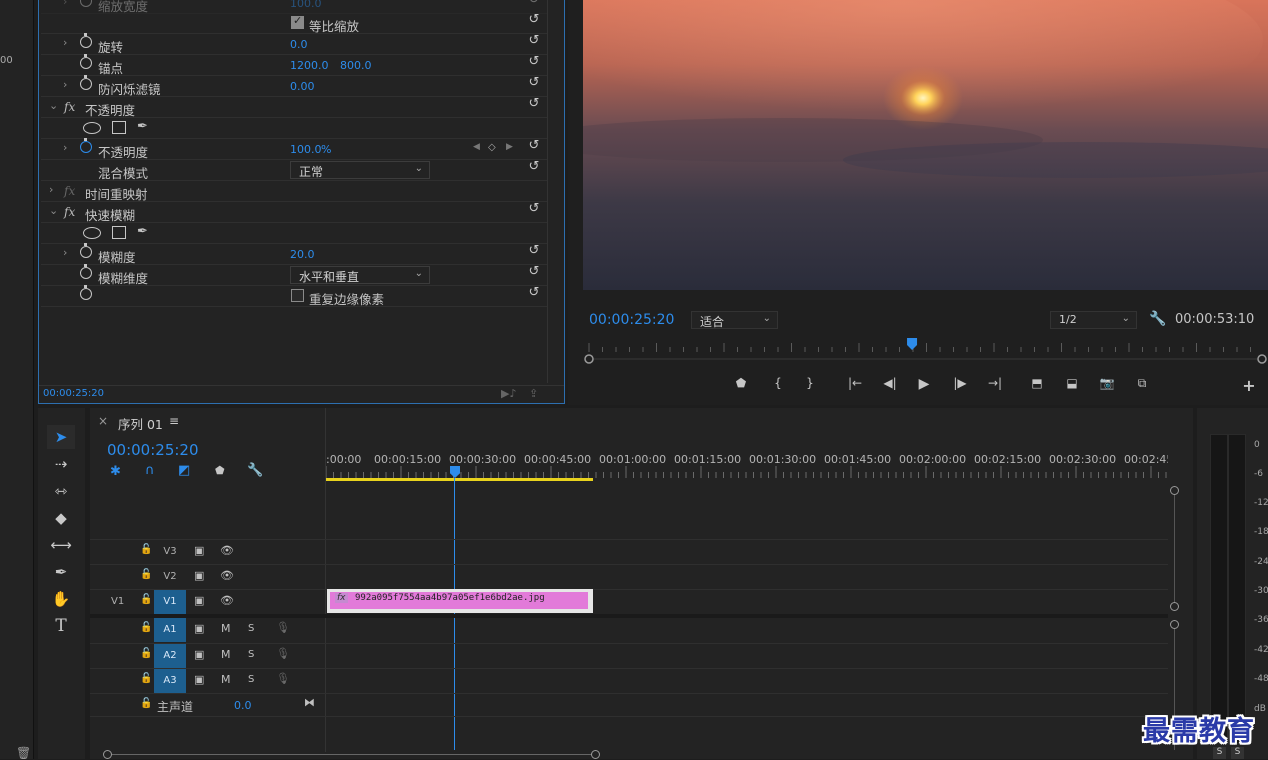 The width and height of the screenshot is (1268, 760). What do you see at coordinates (142, 231) in the screenshot?
I see `pen-mask-icon: ✒` at bounding box center [142, 231].